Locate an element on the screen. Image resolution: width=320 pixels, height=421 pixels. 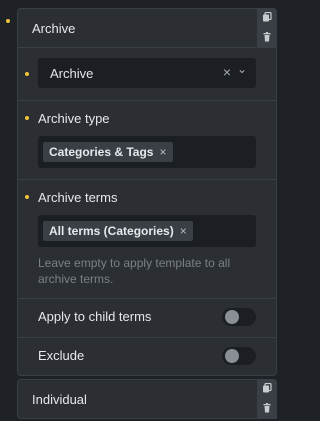
archive-select-row: Archive × ⌄ is located at coordinates (147, 74).